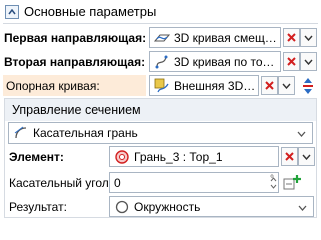 The height and width of the screenshot is (240, 321). Describe the element at coordinates (162, 62) in the screenshot. I see `curve-points-icon` at that location.